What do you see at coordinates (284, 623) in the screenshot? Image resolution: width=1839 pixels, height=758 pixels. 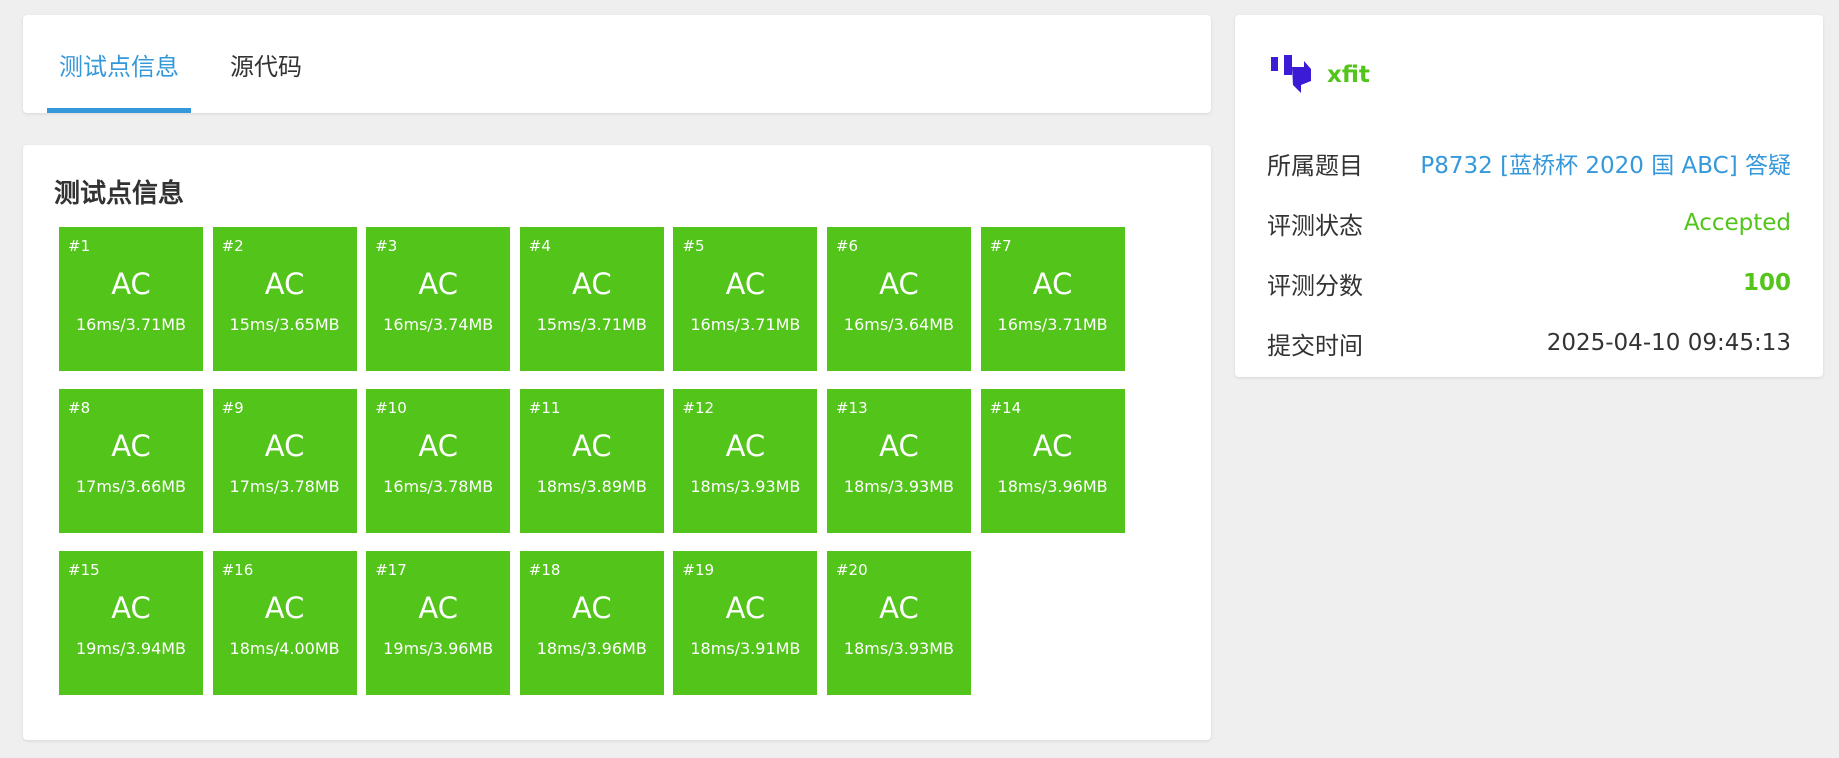 I see `test-case-tile: #16 AC 18ms/4.00MB` at bounding box center [284, 623].